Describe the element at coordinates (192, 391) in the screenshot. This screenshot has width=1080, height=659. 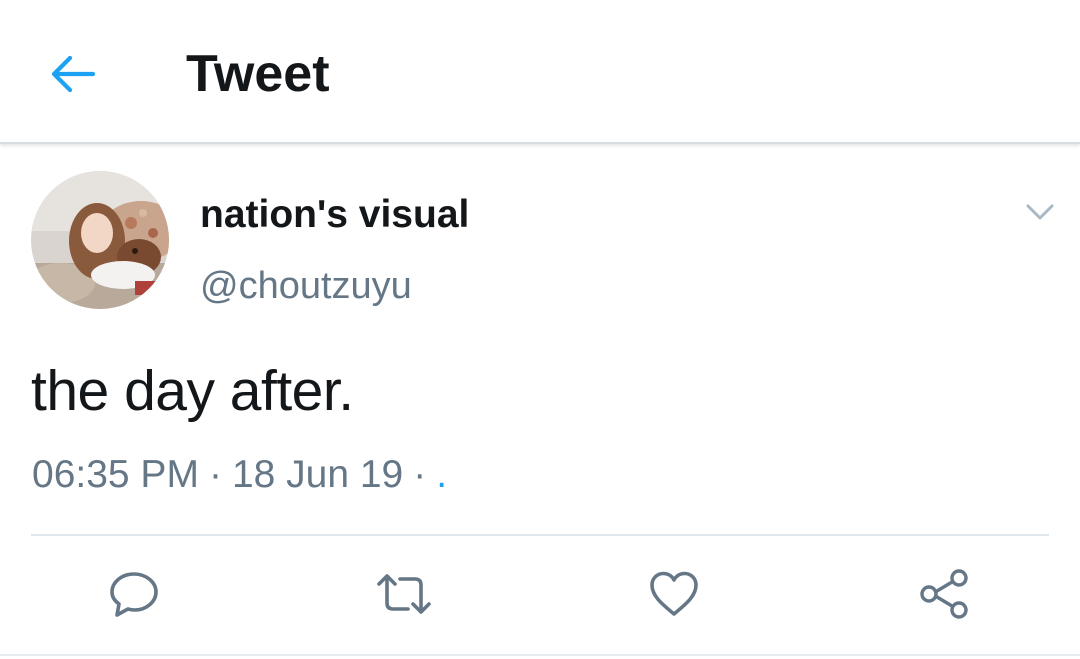
I see `tweet-text: the day after.` at that location.